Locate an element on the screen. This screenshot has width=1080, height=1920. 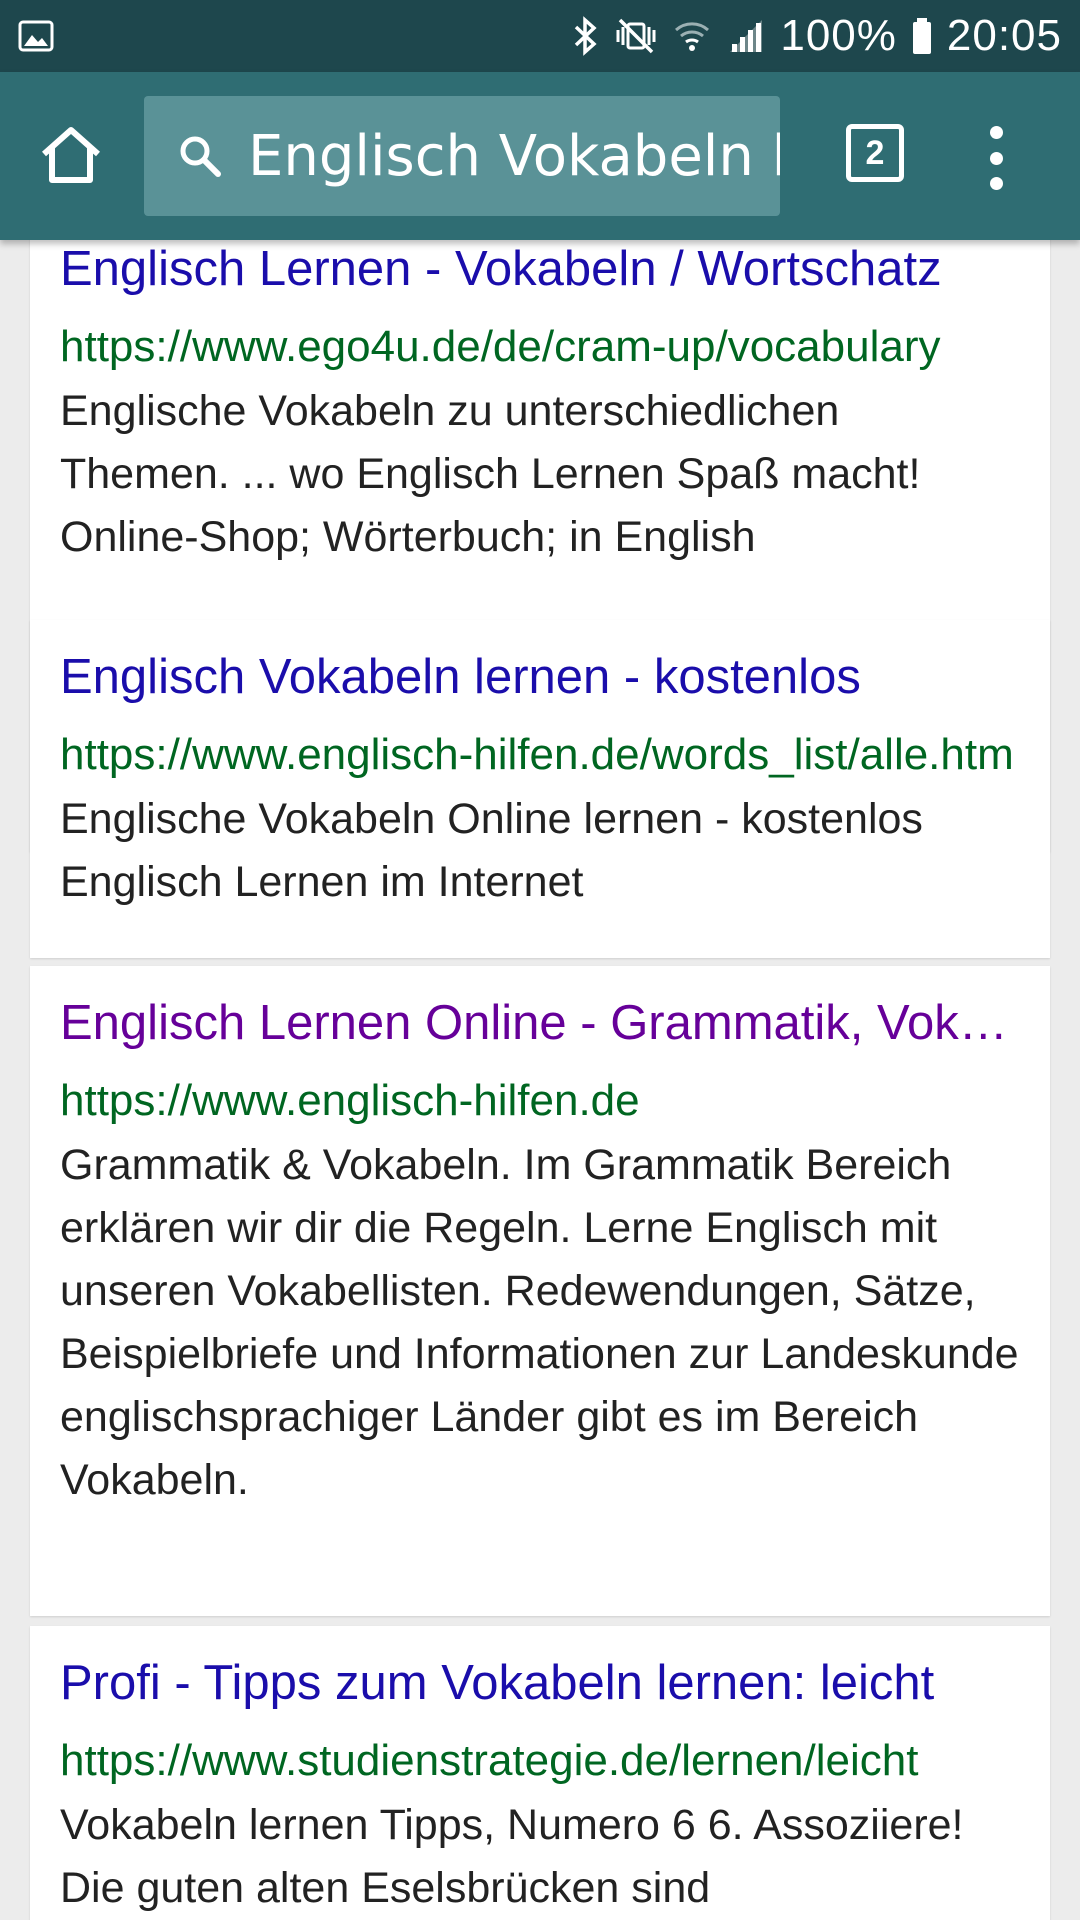
result-url: https://www.englisch-hilfen.de is located at coordinates (350, 1100).